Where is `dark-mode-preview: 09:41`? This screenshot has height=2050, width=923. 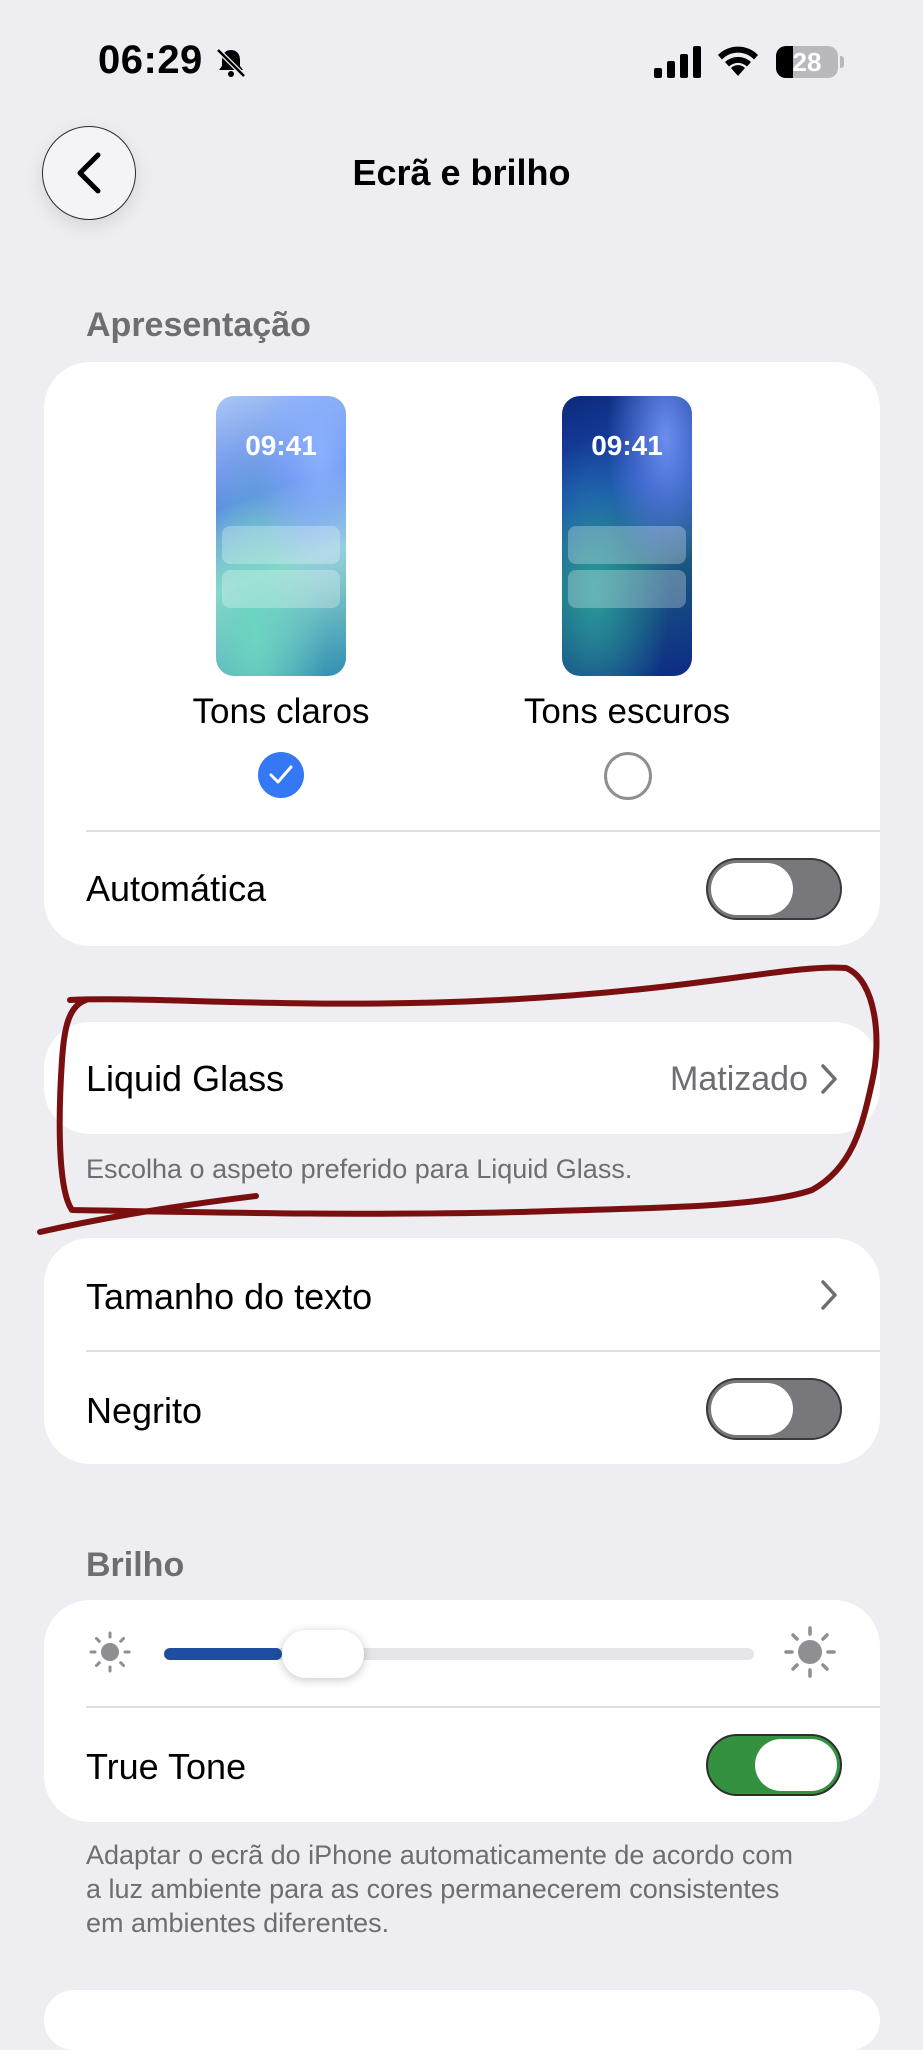 dark-mode-preview: 09:41 is located at coordinates (627, 536).